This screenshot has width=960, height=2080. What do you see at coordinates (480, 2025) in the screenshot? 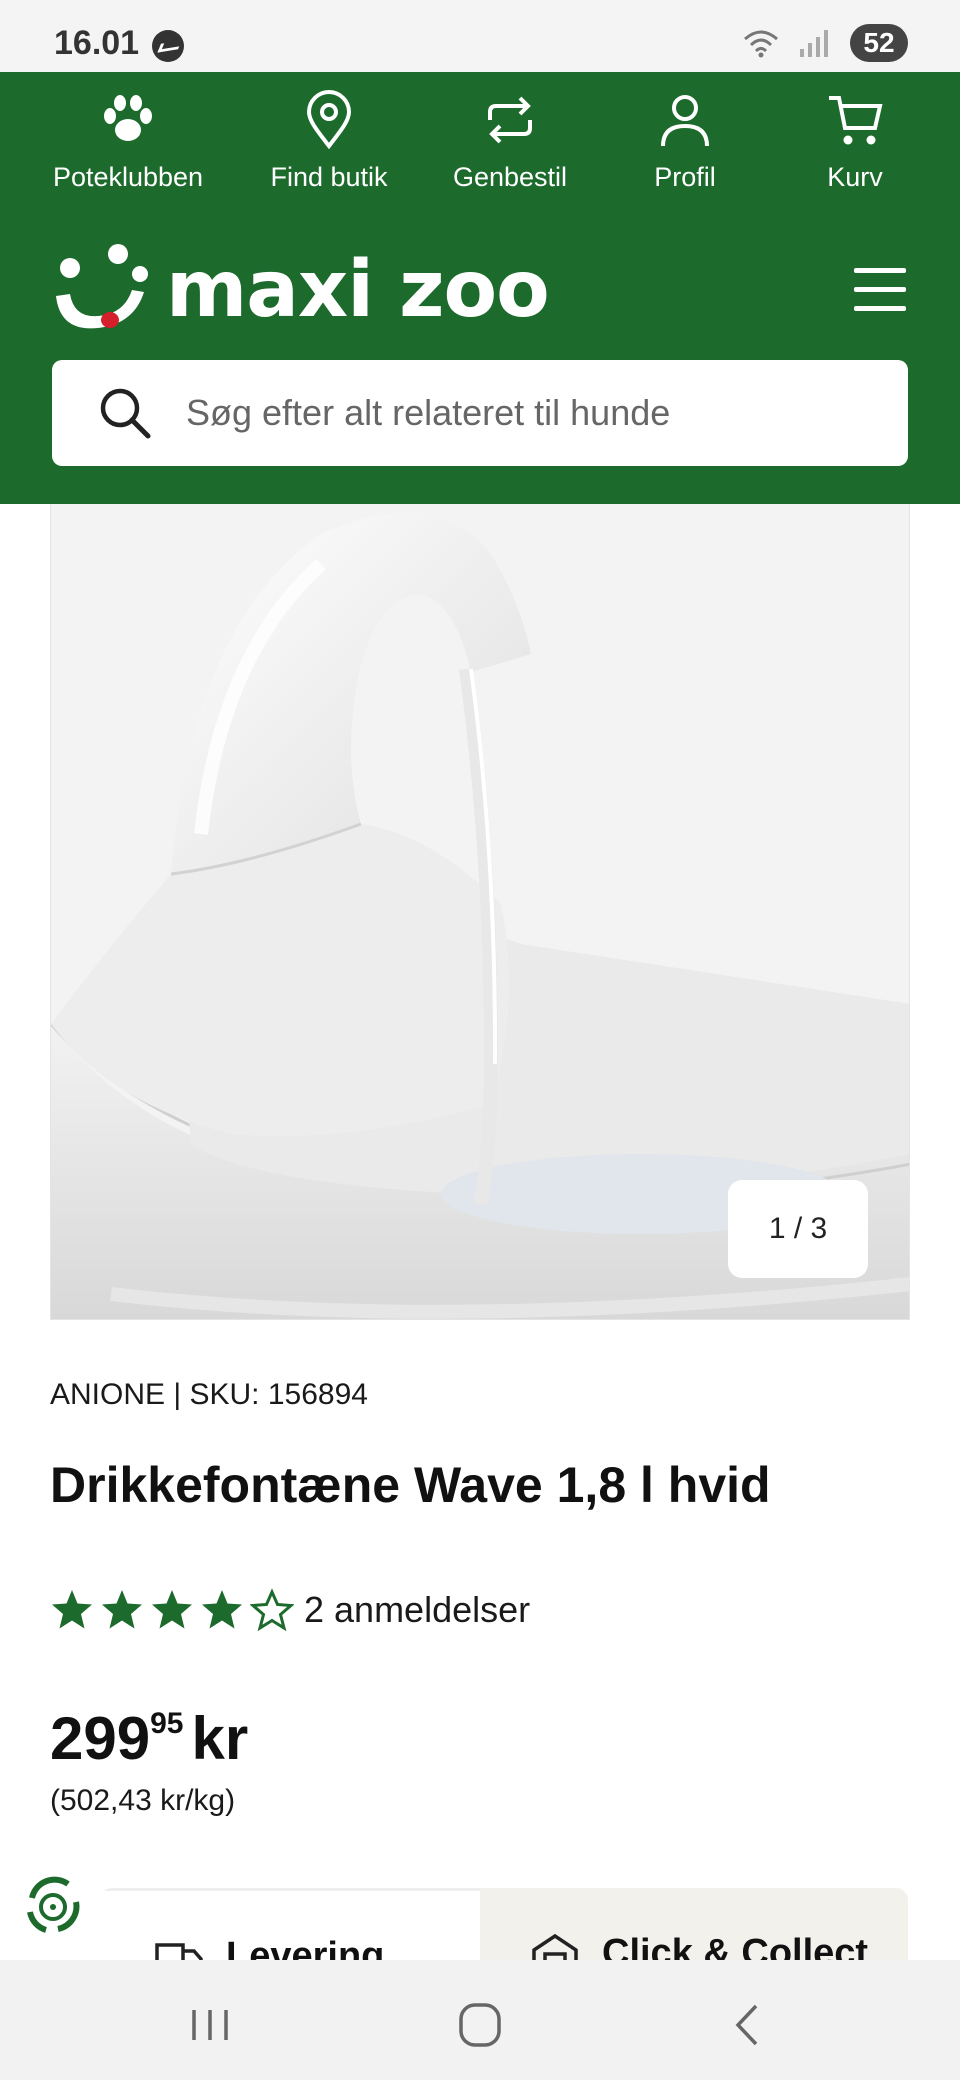
I see `home-icon` at bounding box center [480, 2025].